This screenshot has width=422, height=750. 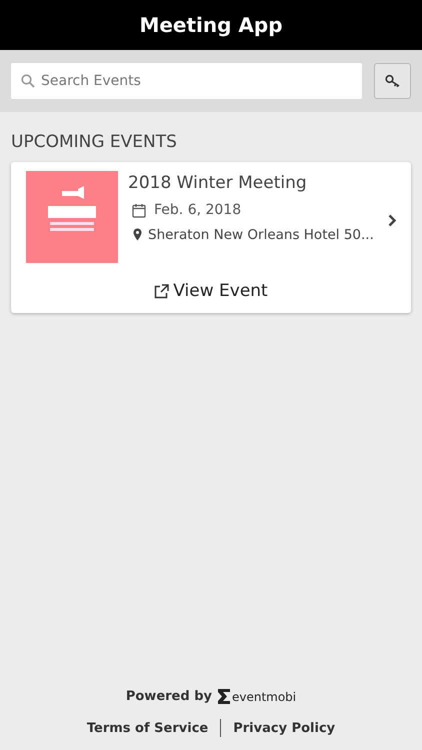 What do you see at coordinates (284, 728) in the screenshot?
I see `footer-link: Privacy Policy` at bounding box center [284, 728].